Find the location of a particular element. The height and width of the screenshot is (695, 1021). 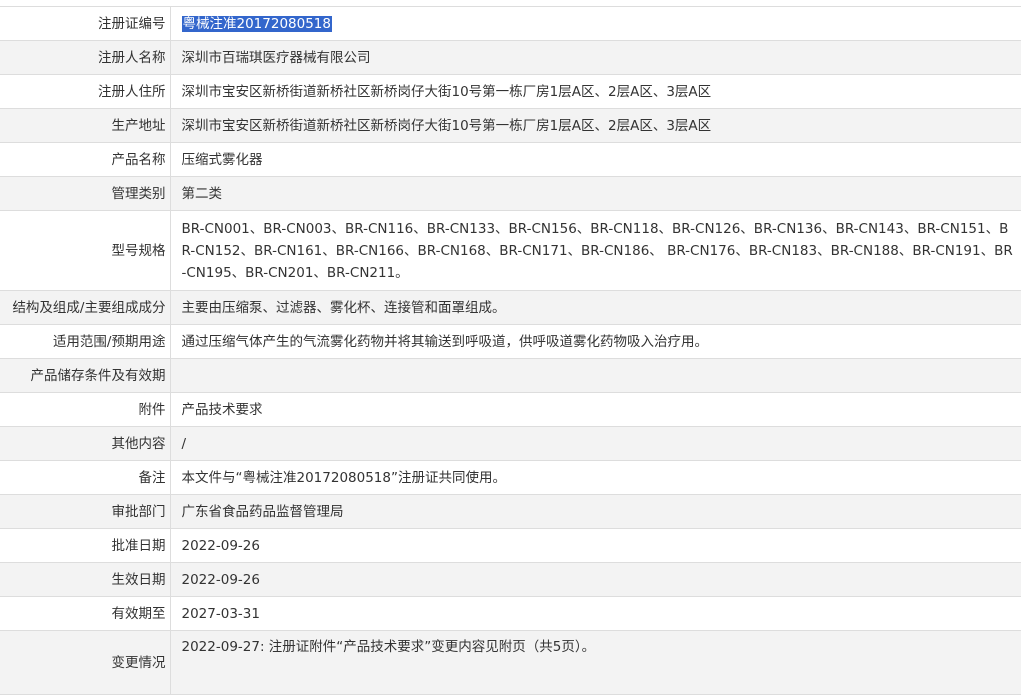

detail-row-remarks: 备注 本文件与“粤械注准20172080518”注册证共同使用。 is located at coordinates (510, 477).